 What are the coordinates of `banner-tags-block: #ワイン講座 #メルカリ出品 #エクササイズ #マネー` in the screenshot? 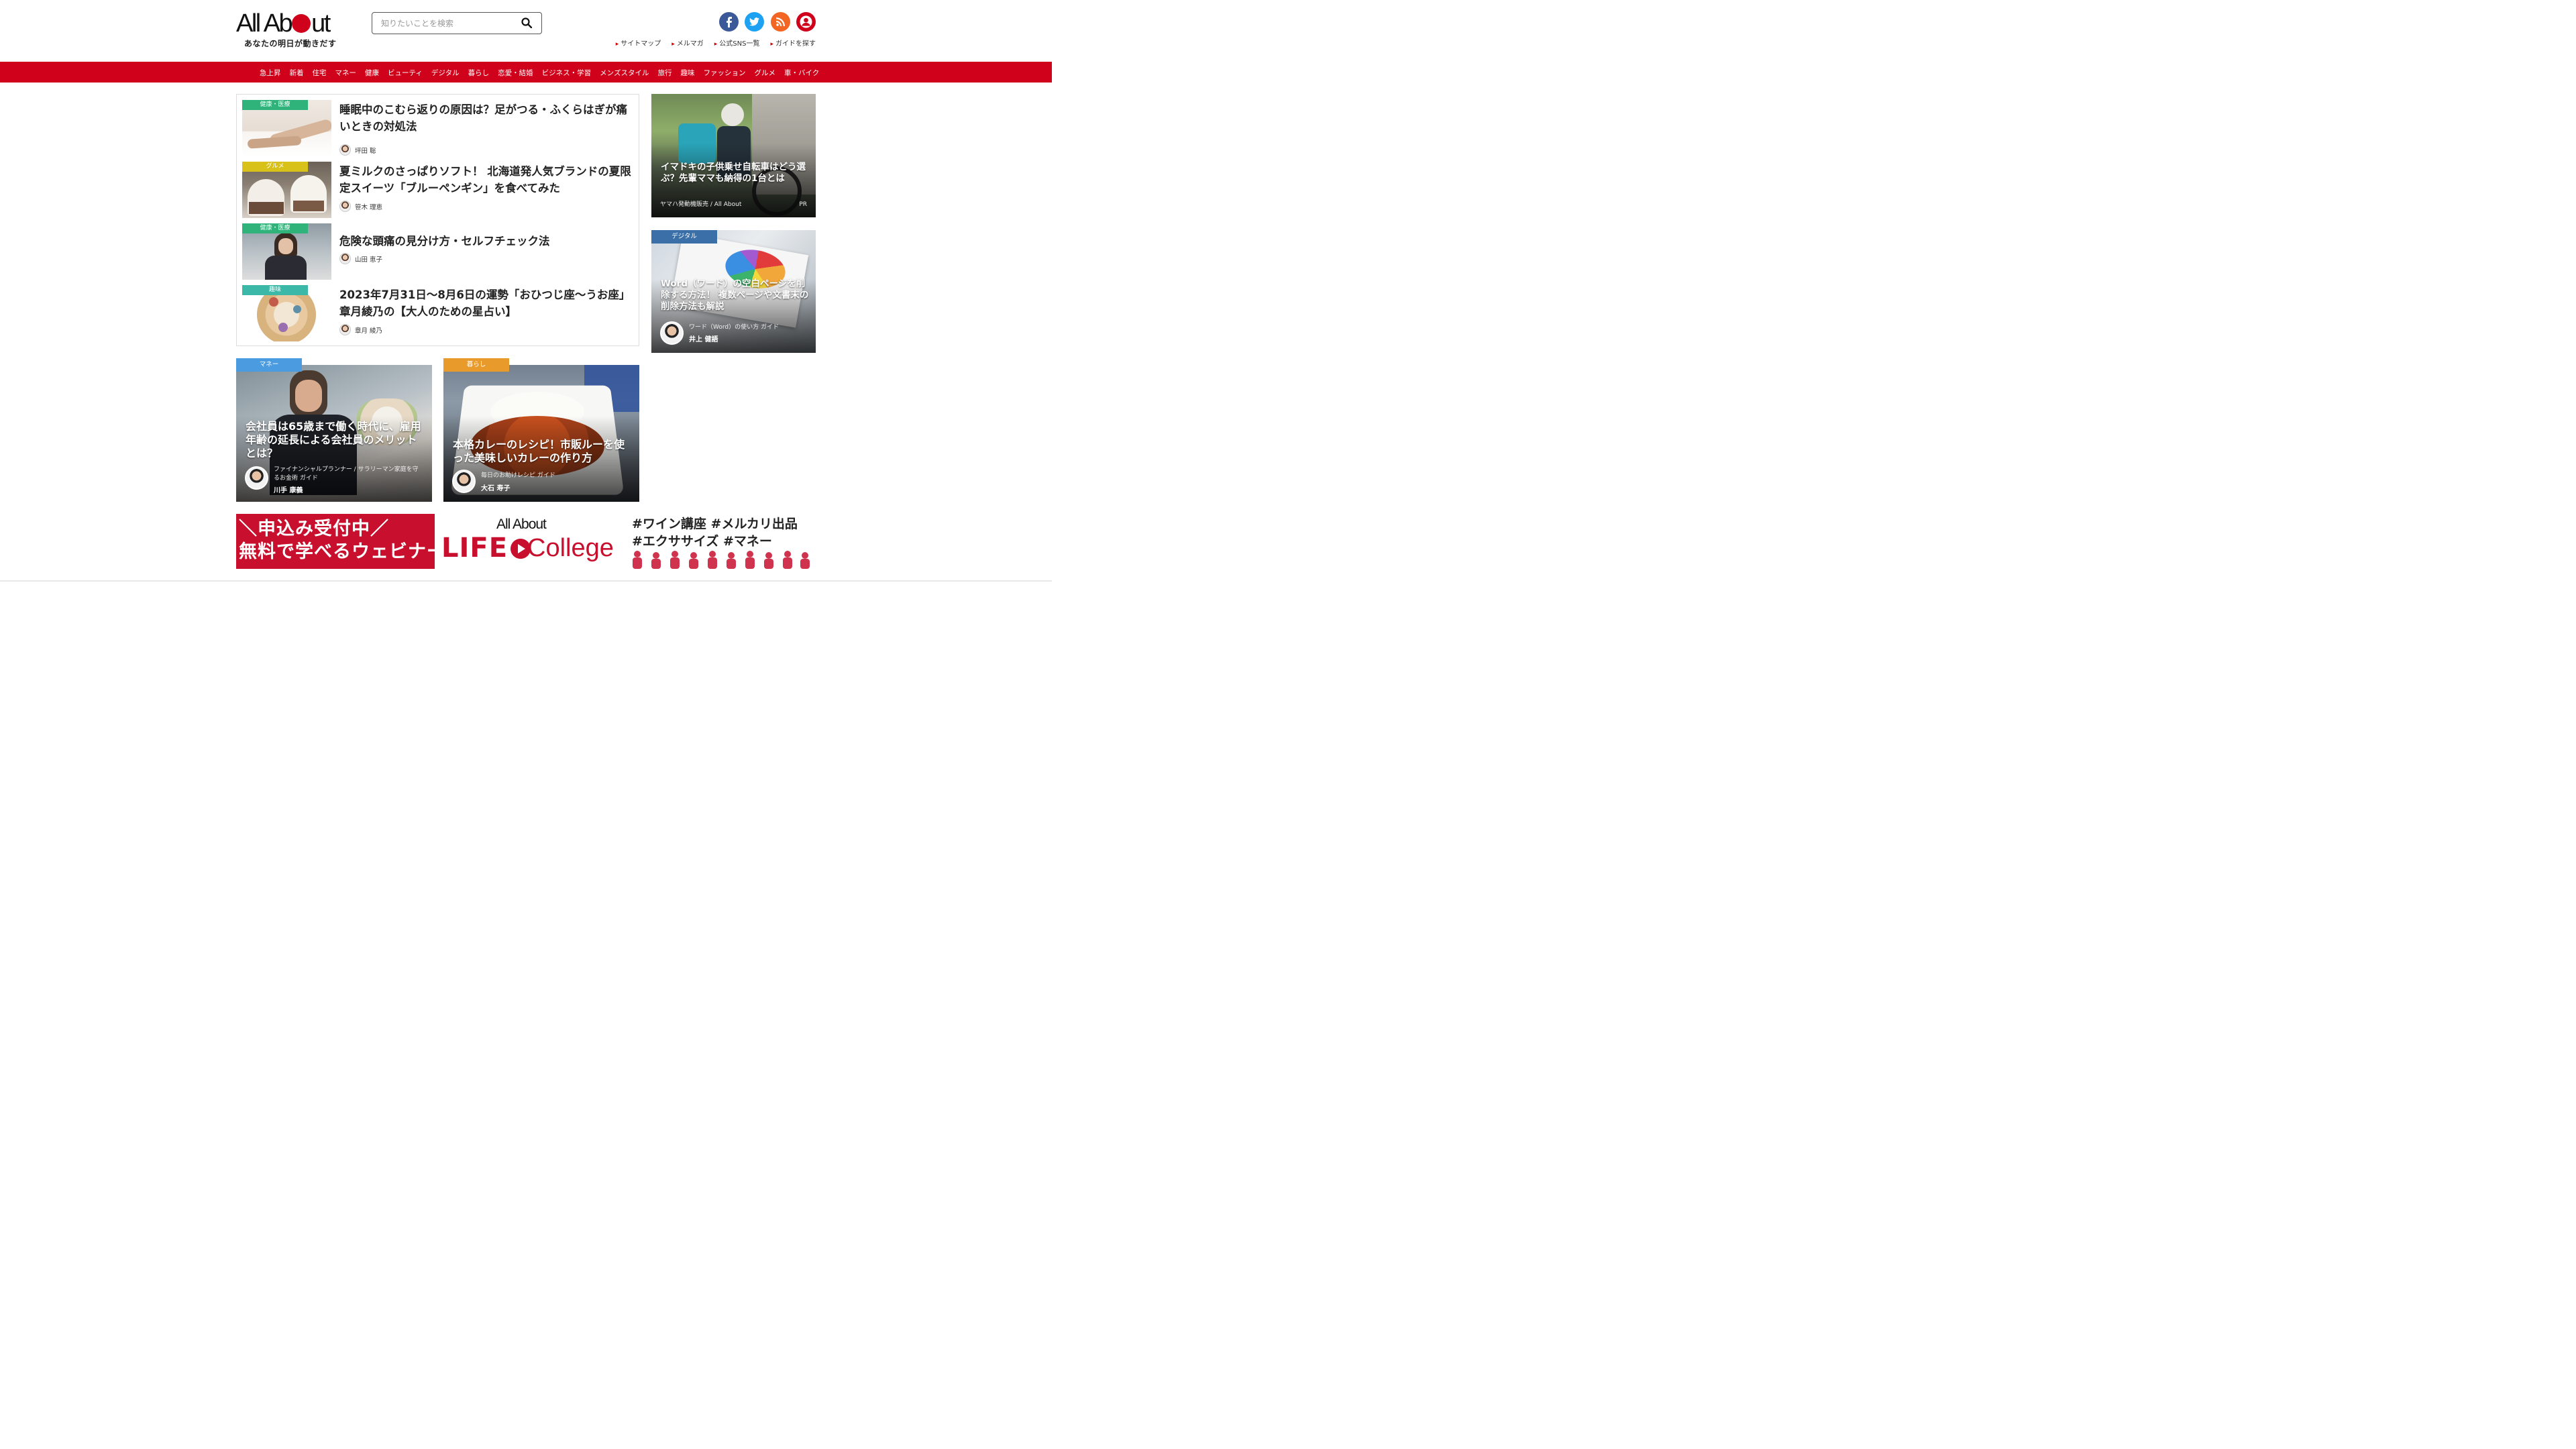 It's located at (718, 541).